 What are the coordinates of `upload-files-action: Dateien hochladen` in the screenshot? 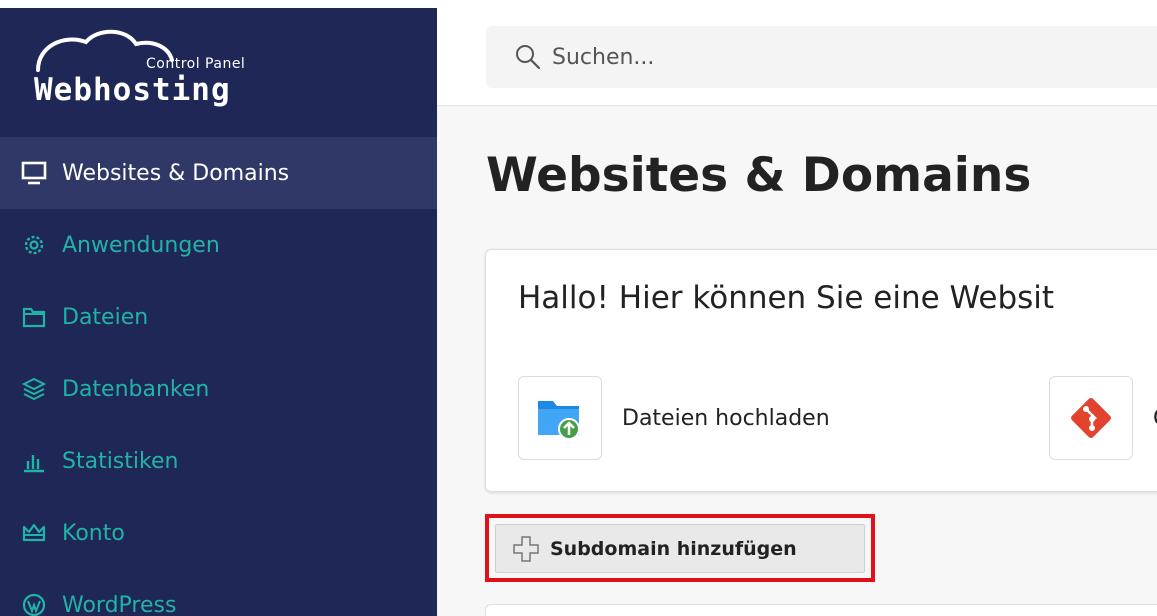 It's located at (674, 418).